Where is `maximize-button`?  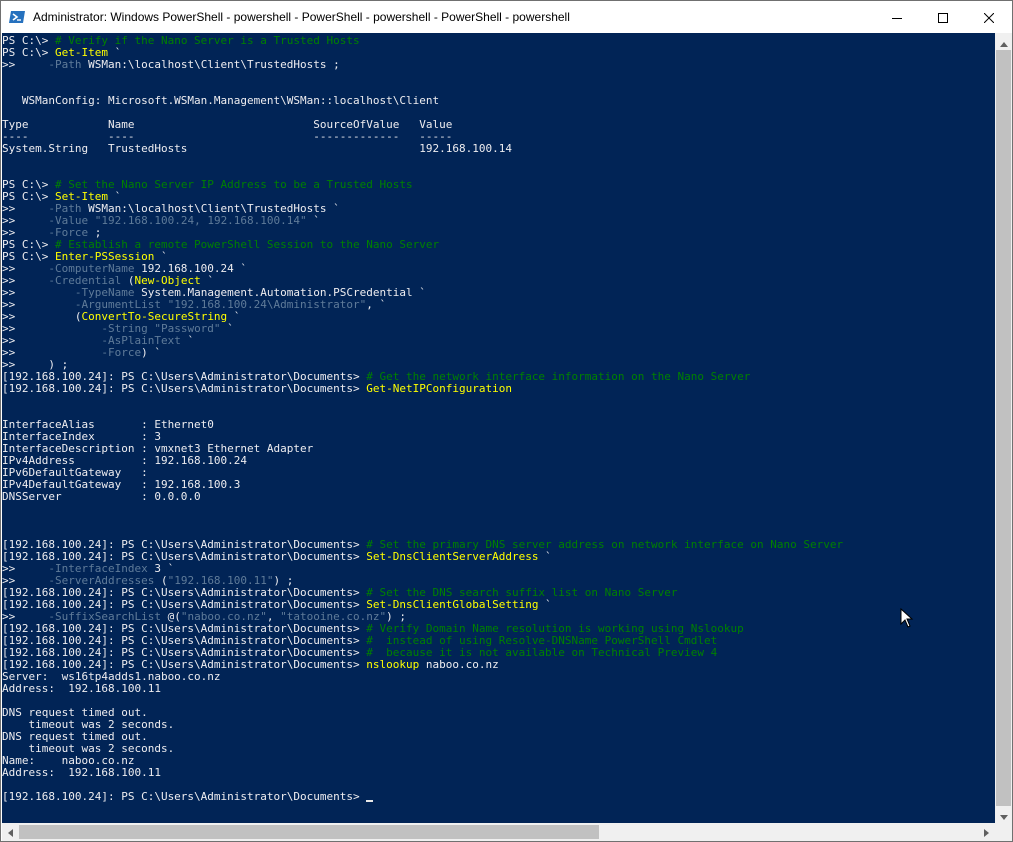 maximize-button is located at coordinates (943, 17).